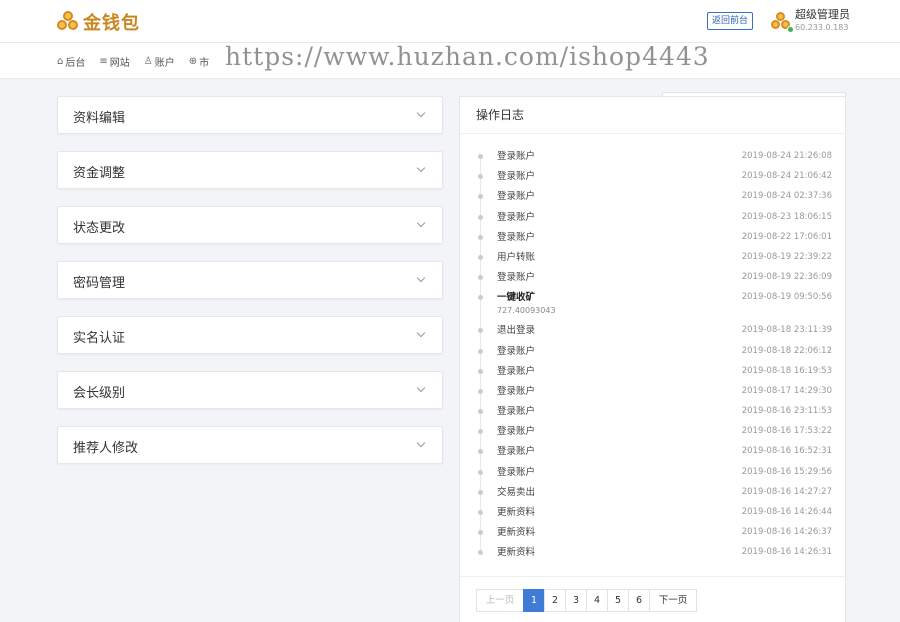 This screenshot has width=900, height=622. What do you see at coordinates (250, 225) in the screenshot?
I see `accordion-status-change: 状态更改` at bounding box center [250, 225].